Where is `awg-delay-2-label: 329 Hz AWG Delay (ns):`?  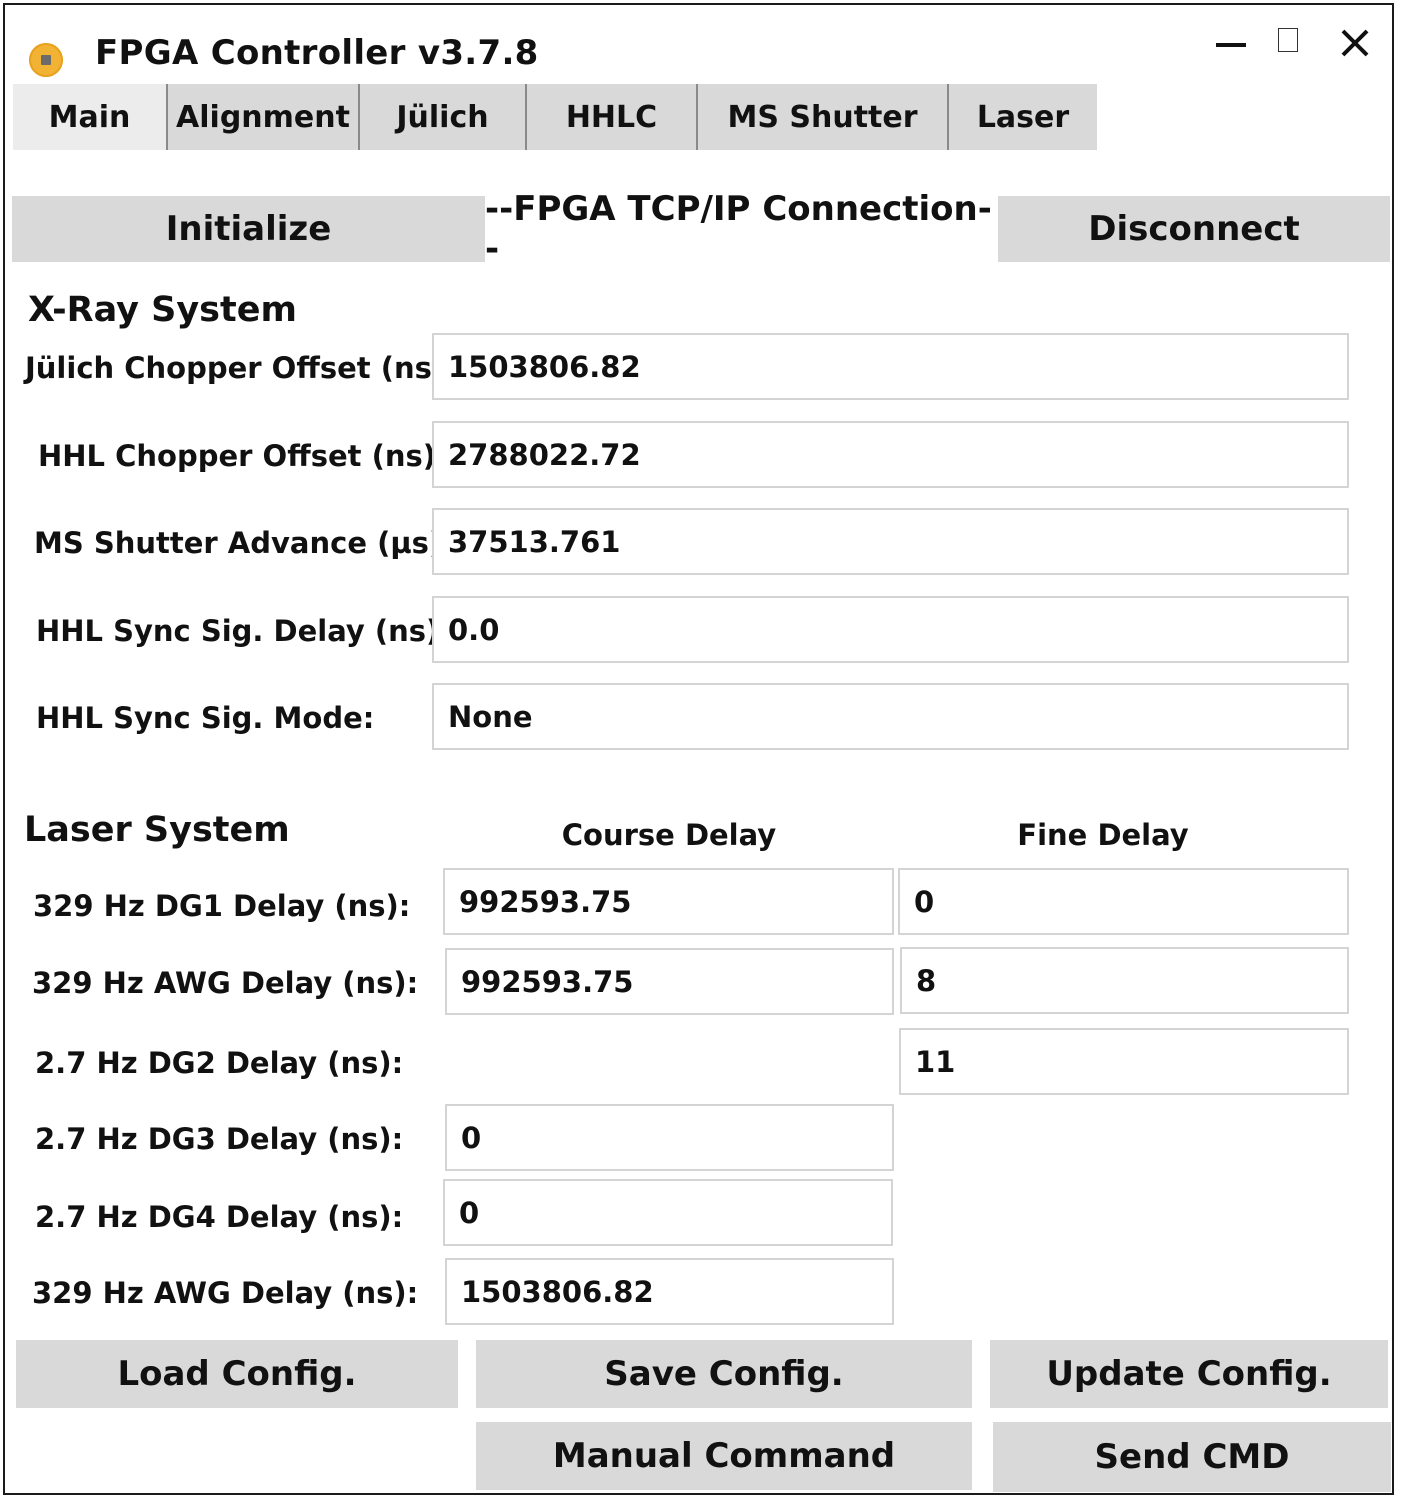 awg-delay-2-label: 329 Hz AWG Delay (ns): is located at coordinates (225, 1293).